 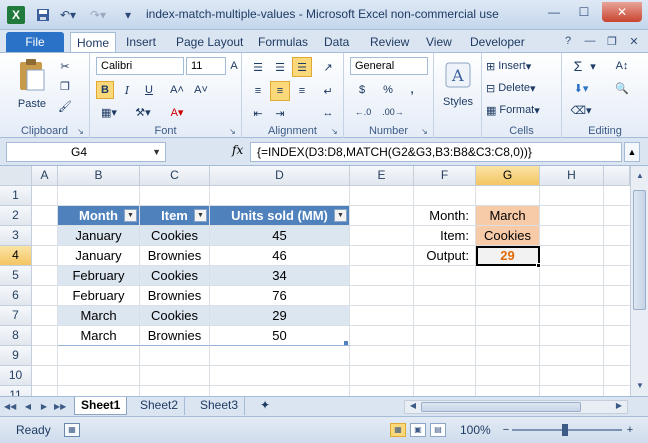 I want to click on autosum-button: Σ, so click(x=578, y=66).